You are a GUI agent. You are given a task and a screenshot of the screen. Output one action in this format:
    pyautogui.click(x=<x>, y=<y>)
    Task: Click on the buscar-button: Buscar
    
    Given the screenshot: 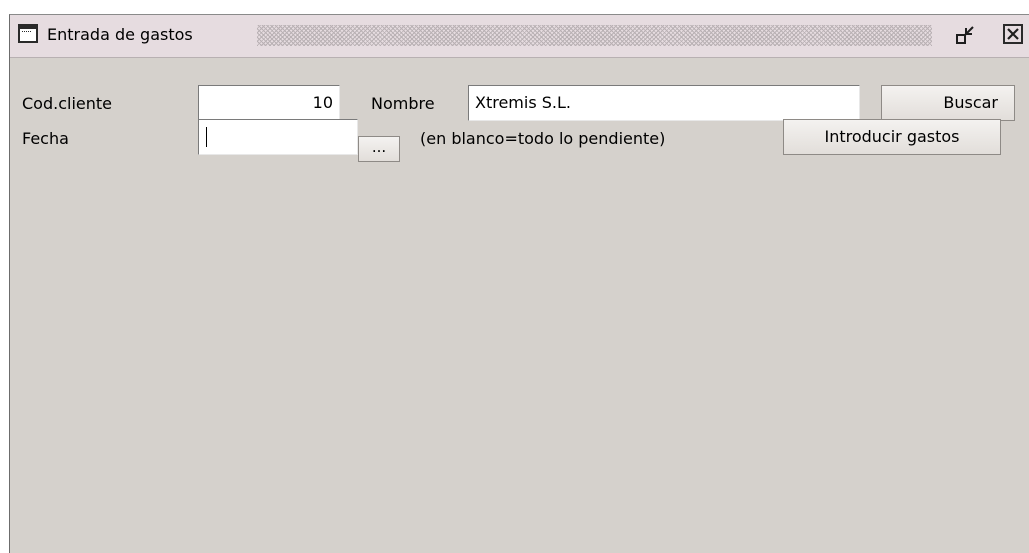 What is the action you would take?
    pyautogui.click(x=948, y=103)
    